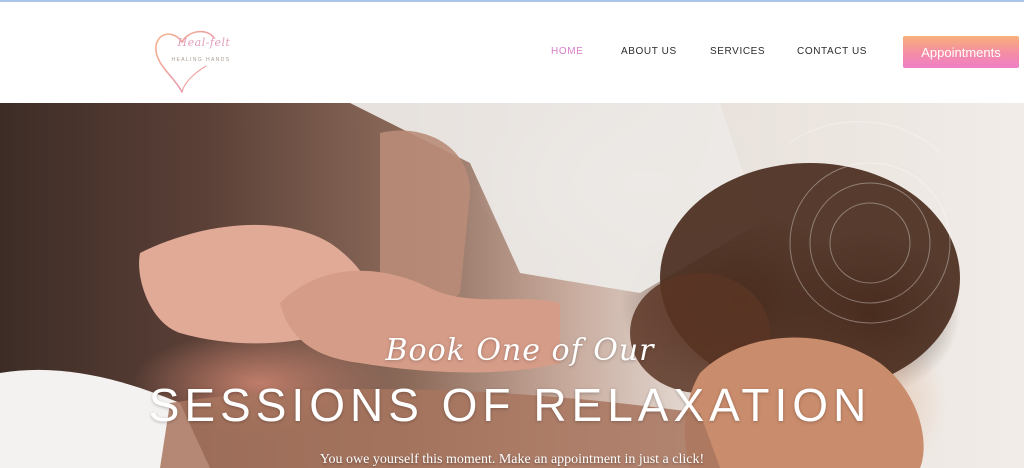 This screenshot has height=468, width=1024. I want to click on appointments-button: Appointments, so click(961, 52).